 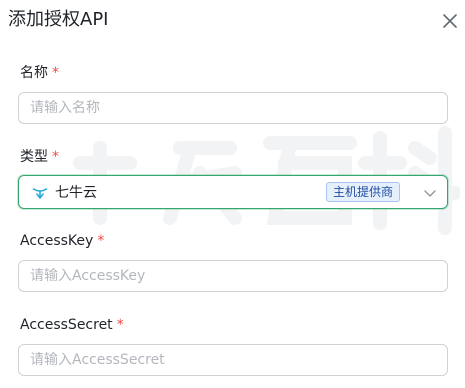 What do you see at coordinates (233, 108) in the screenshot?
I see `name-input` at bounding box center [233, 108].